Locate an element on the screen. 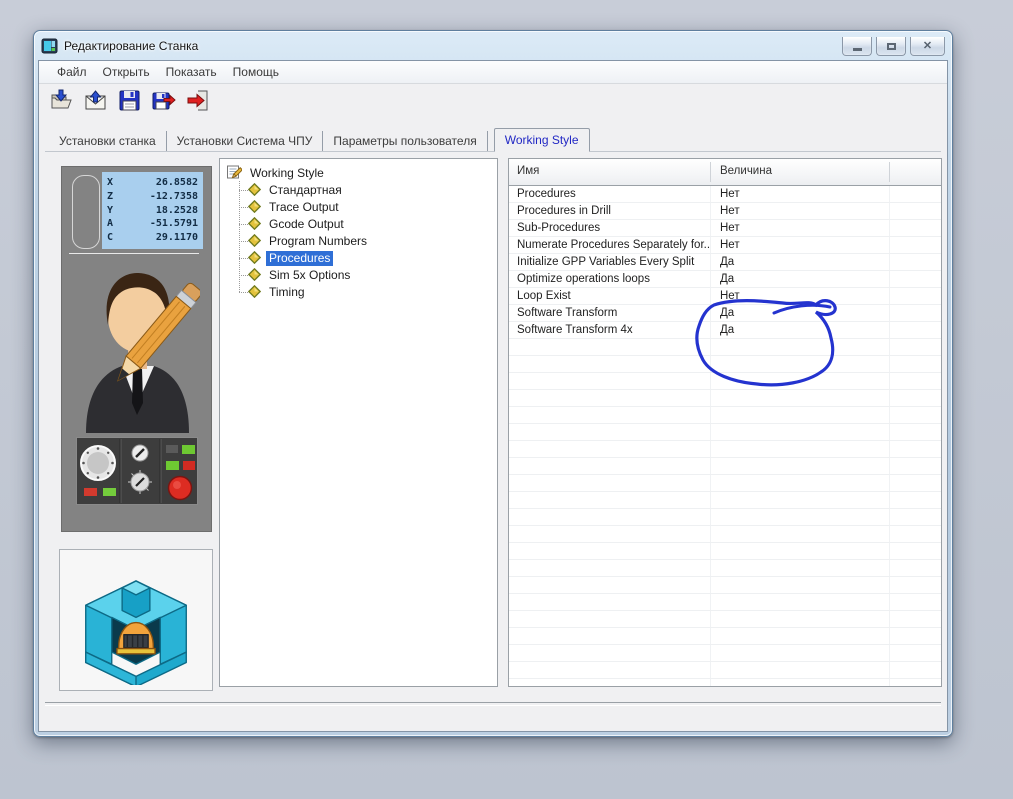  tree-item-procedures: Procedures is located at coordinates (358, 258).